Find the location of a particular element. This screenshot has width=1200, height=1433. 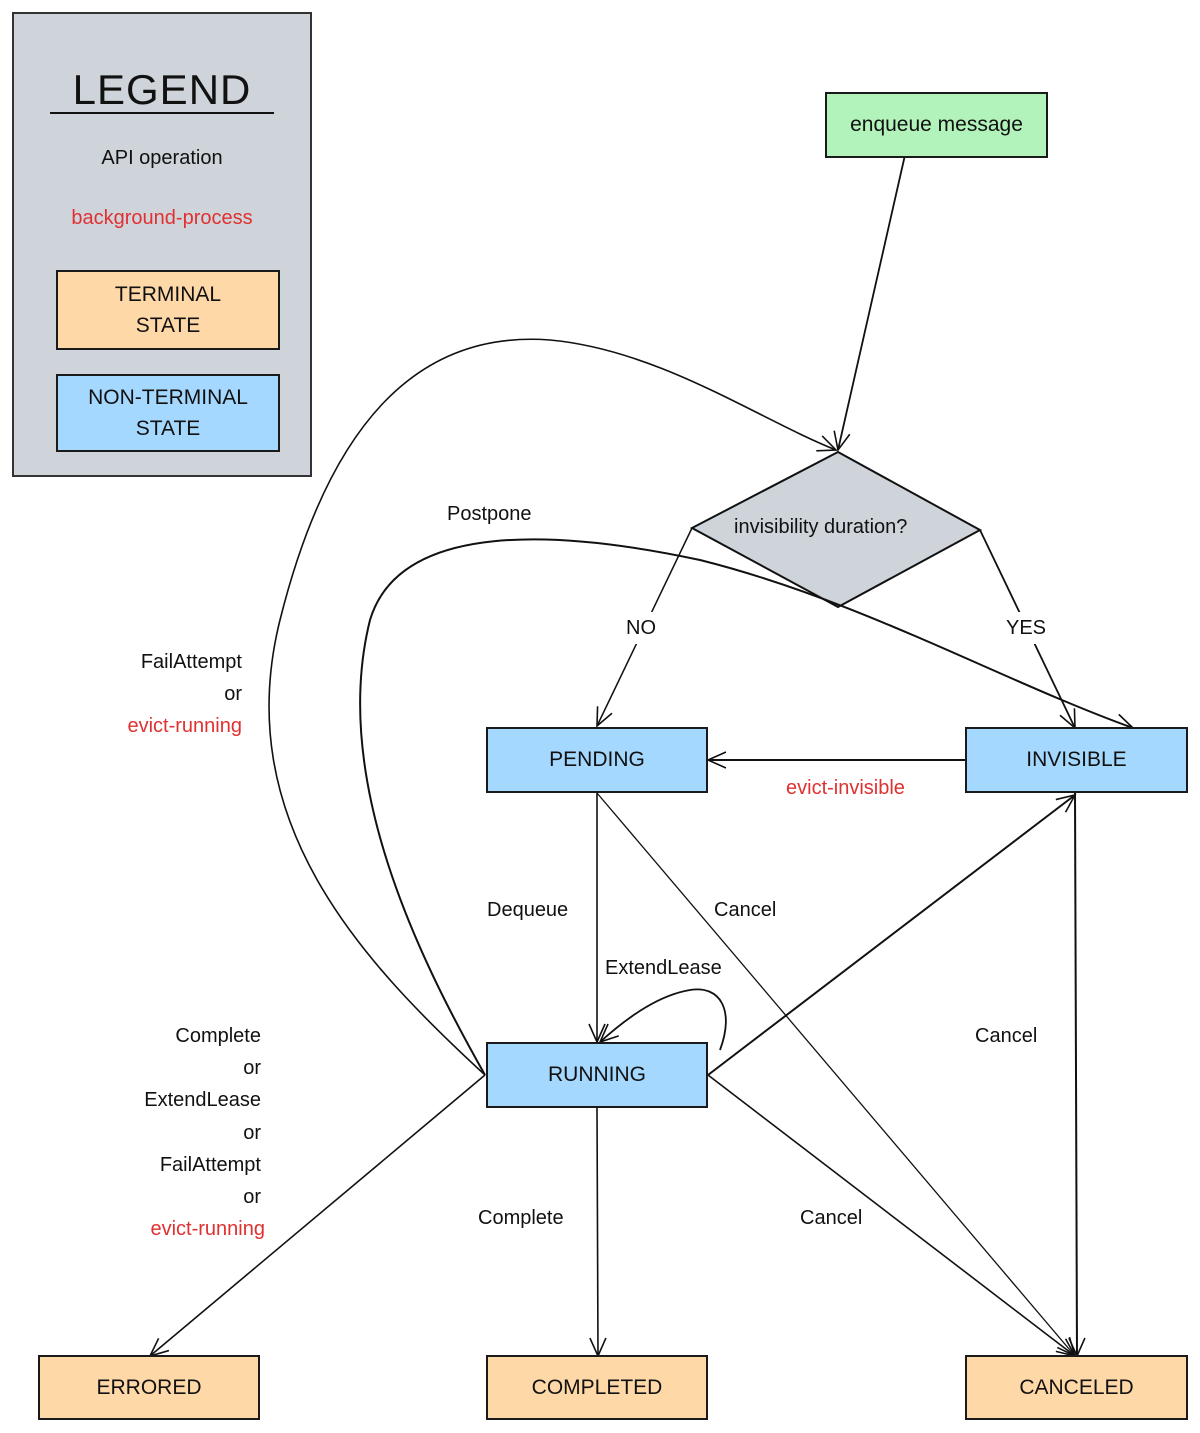

legend-terminal-line2: STATE is located at coordinates (168, 325).